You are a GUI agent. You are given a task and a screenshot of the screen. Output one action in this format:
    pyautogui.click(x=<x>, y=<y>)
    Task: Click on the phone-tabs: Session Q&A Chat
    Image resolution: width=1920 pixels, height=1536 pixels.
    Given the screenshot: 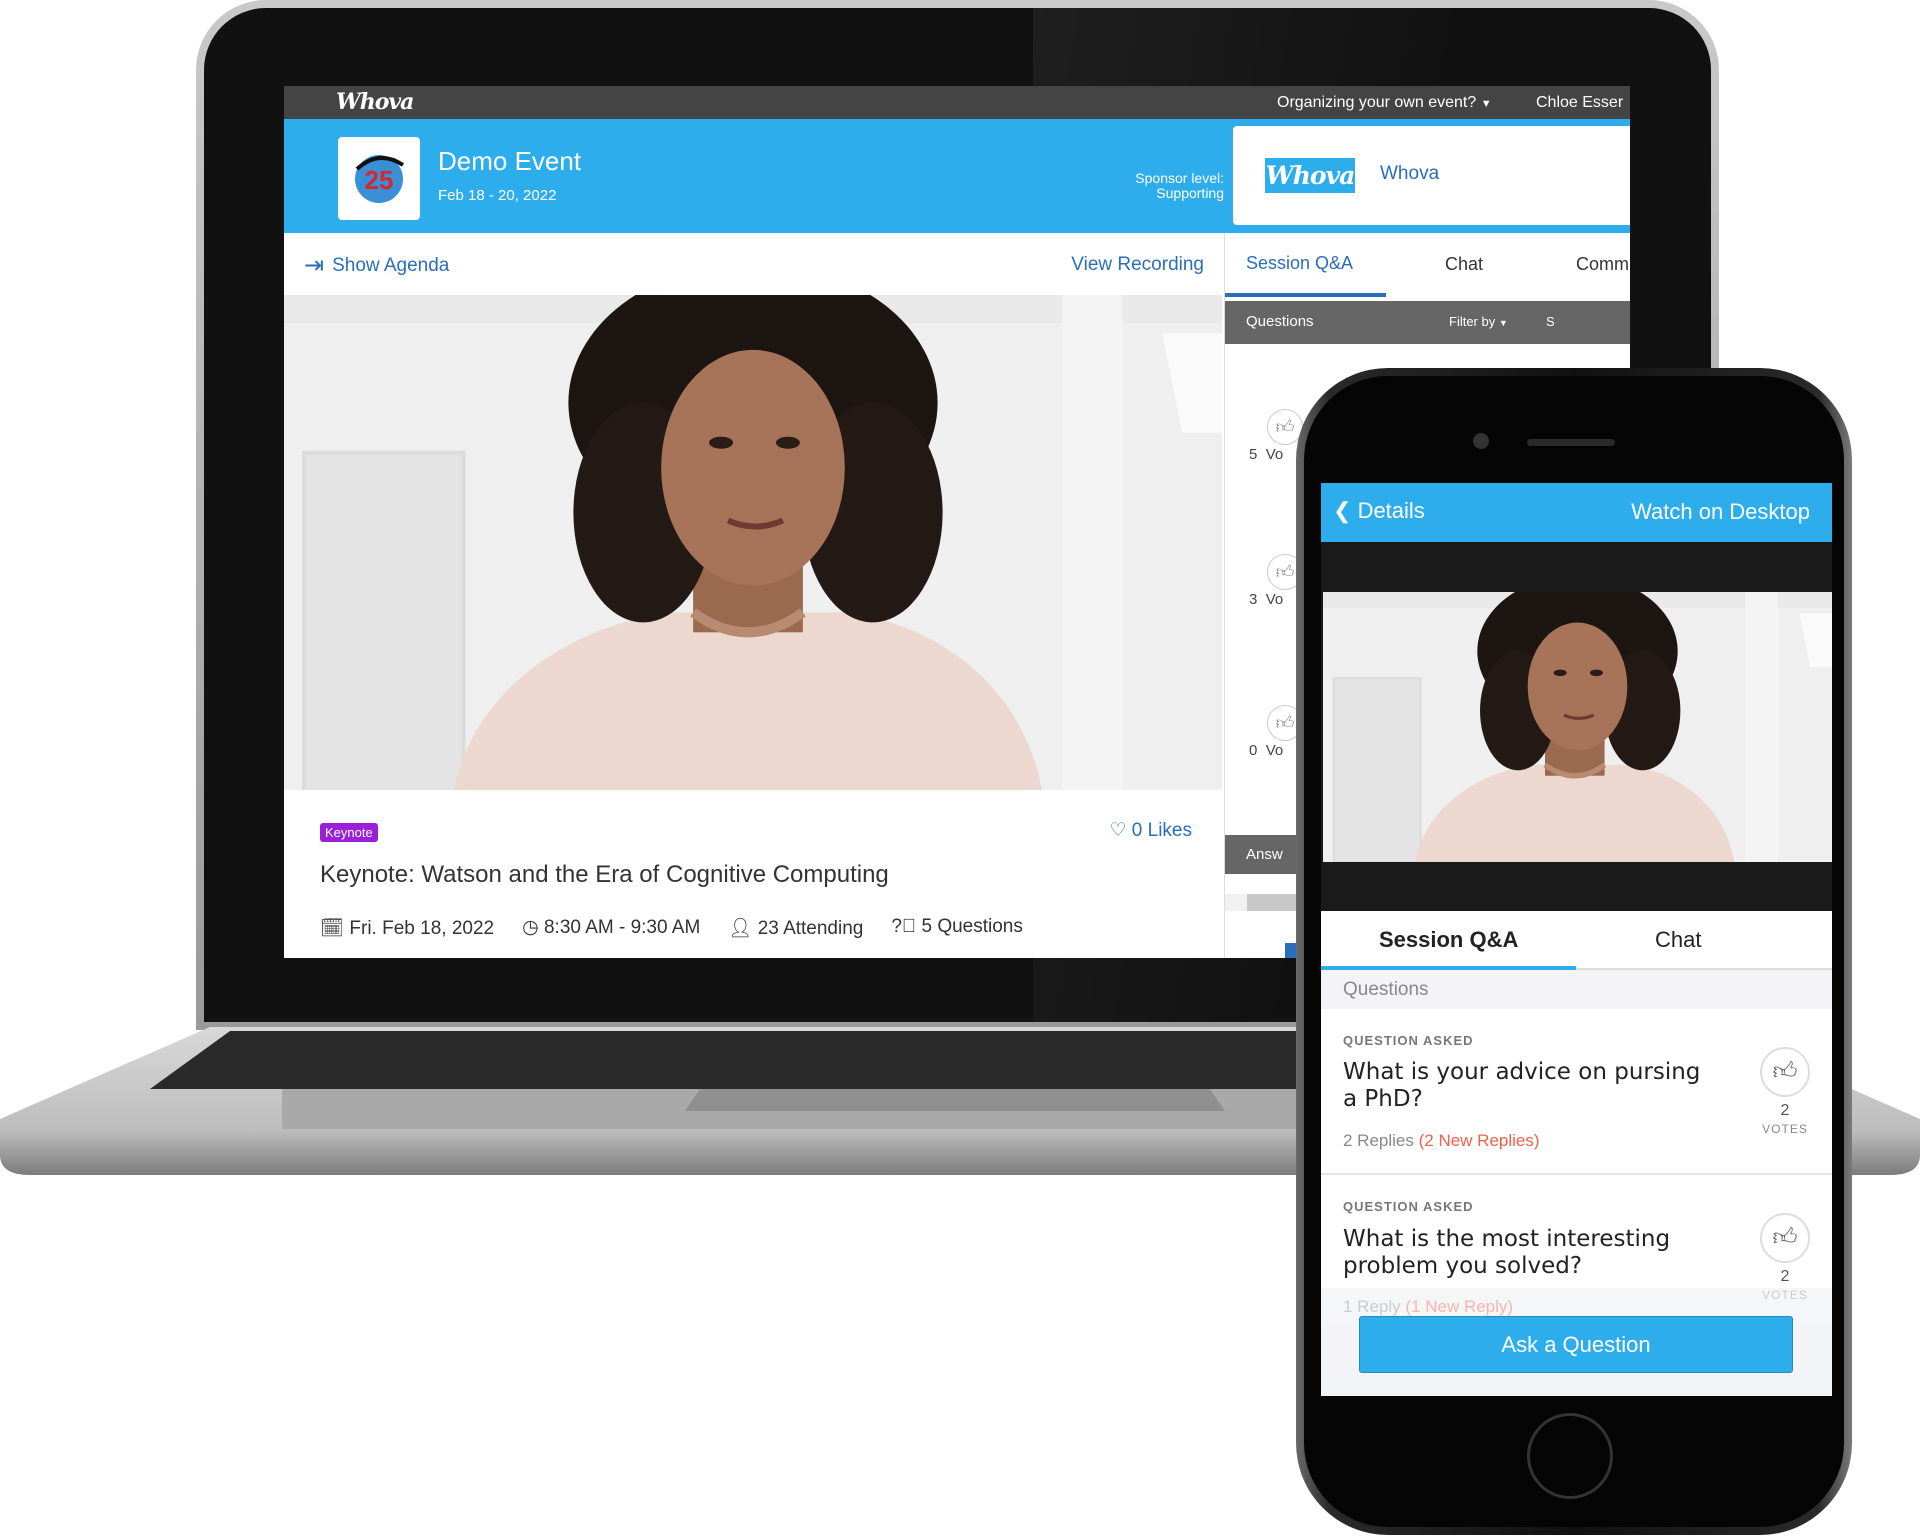 What is the action you would take?
    pyautogui.click(x=1576, y=940)
    